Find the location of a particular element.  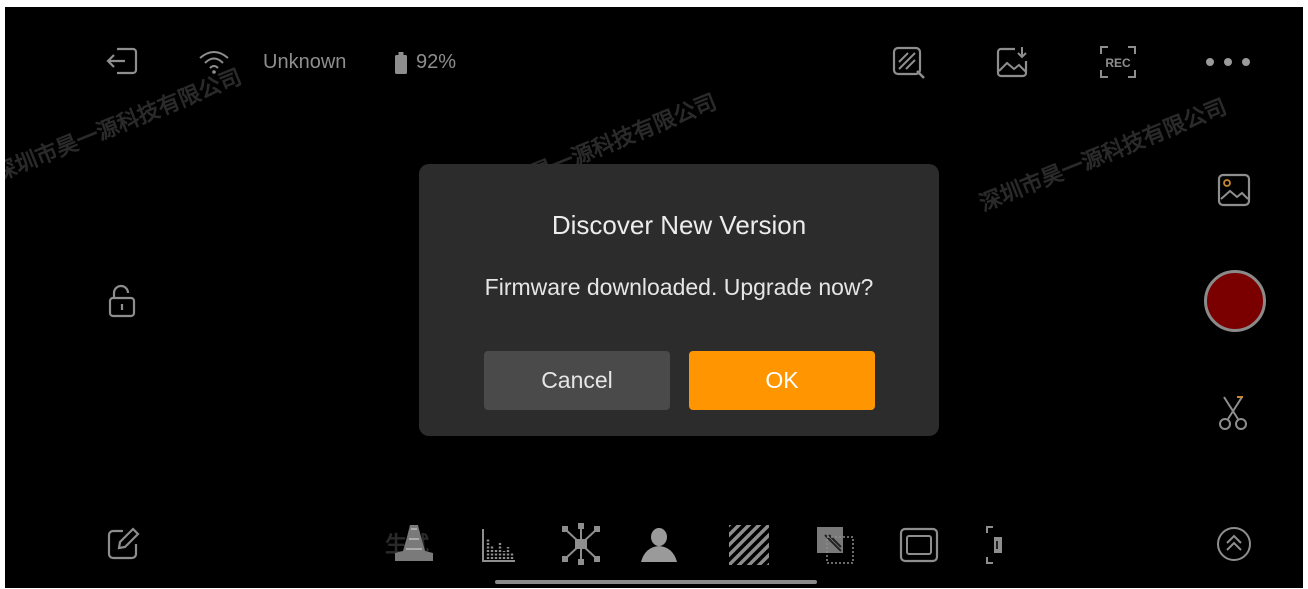

dialog-message: Firmware downloaded. Upgrade now? is located at coordinates (679, 287).